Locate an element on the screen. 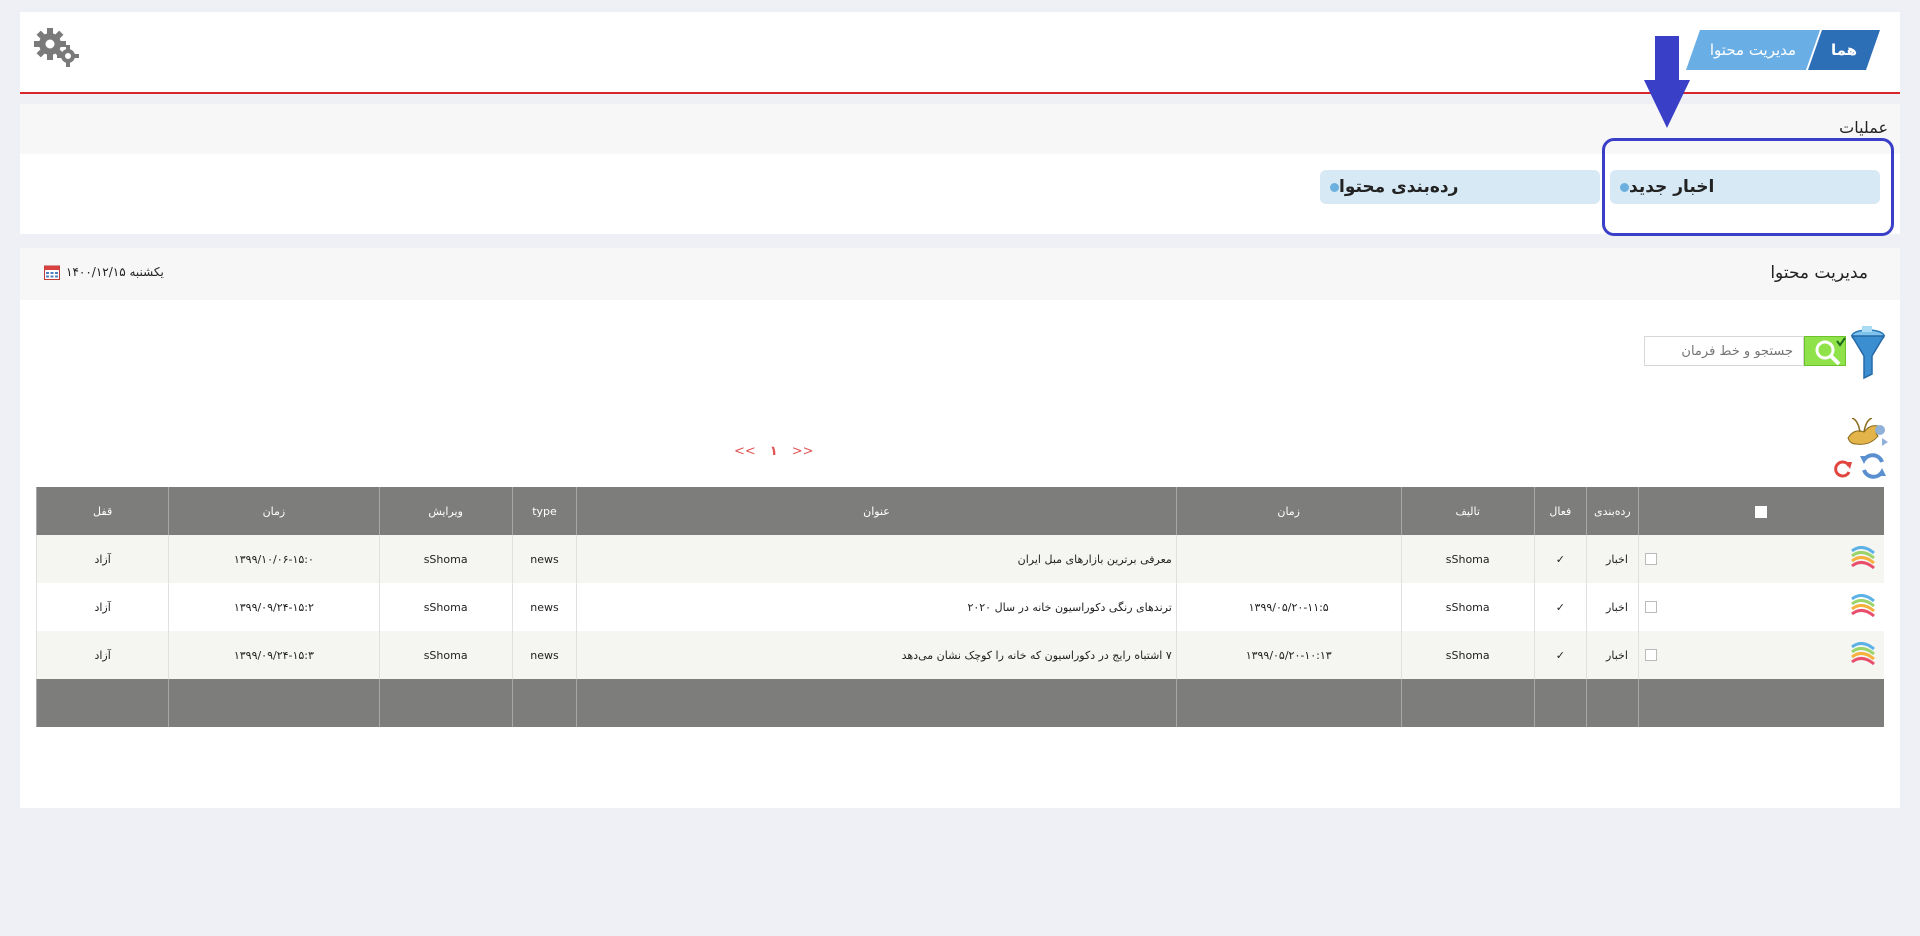 The image size is (1920, 936). pager-current: ۱ is located at coordinates (774, 451).